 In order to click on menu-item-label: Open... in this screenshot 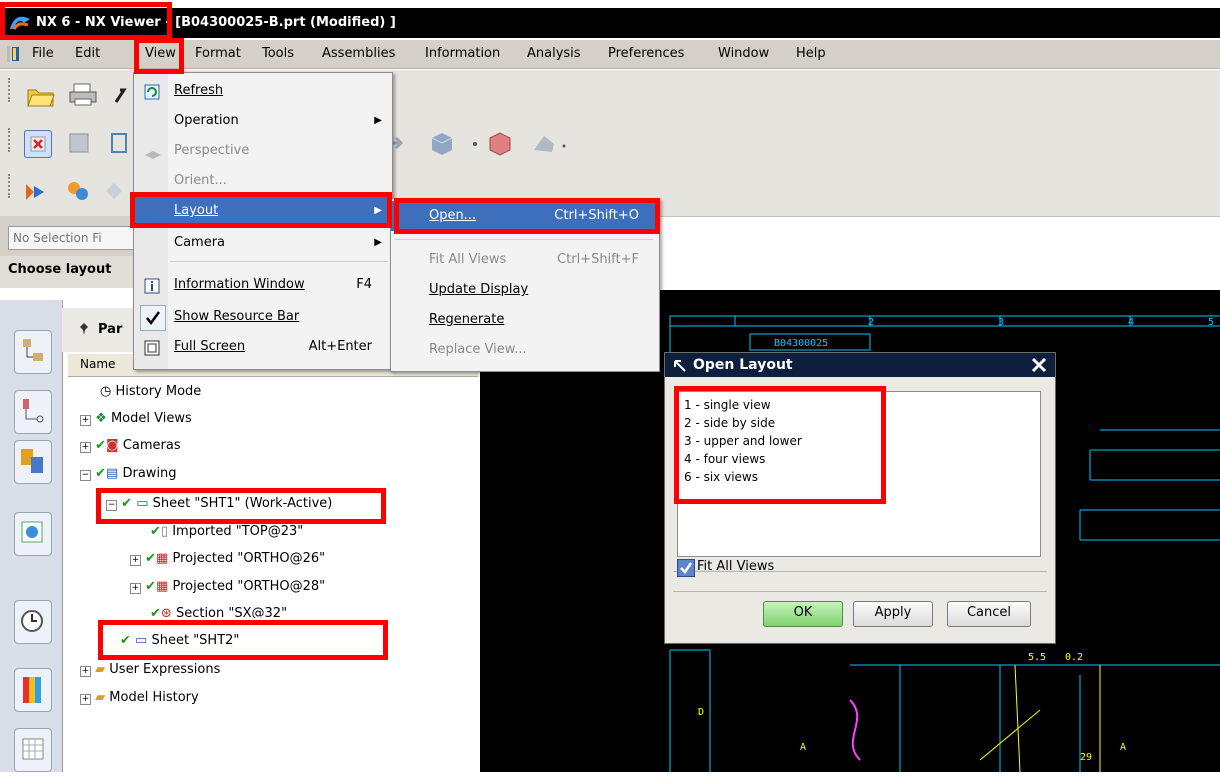, I will do `click(453, 215)`.